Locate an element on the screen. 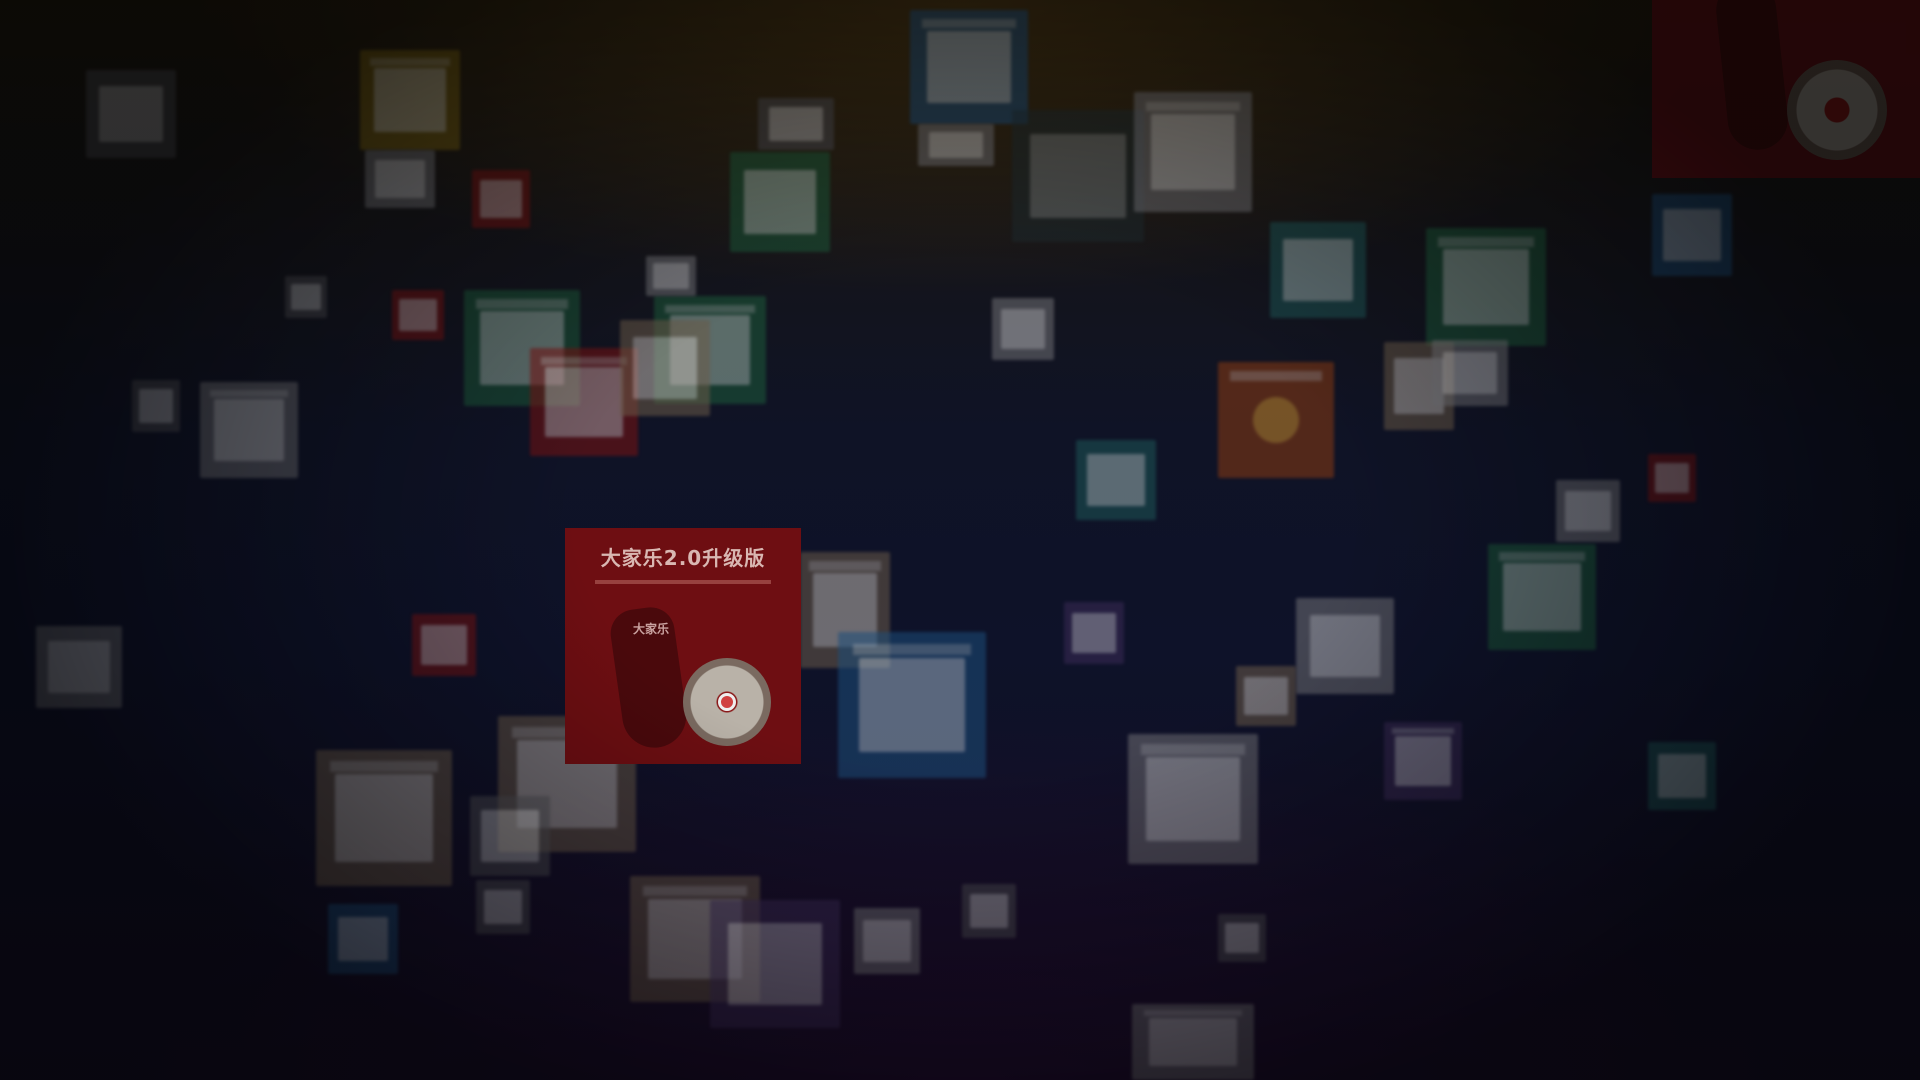 Image resolution: width=1920 pixels, height=1080 pixels. partial-product-card is located at coordinates (1786, 89).